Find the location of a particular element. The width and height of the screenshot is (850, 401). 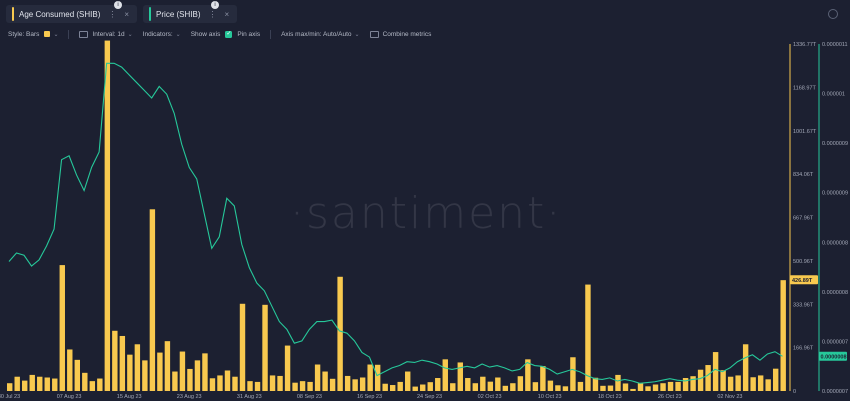

left-axis-tick-label: 166.96T is located at coordinates (803, 349).